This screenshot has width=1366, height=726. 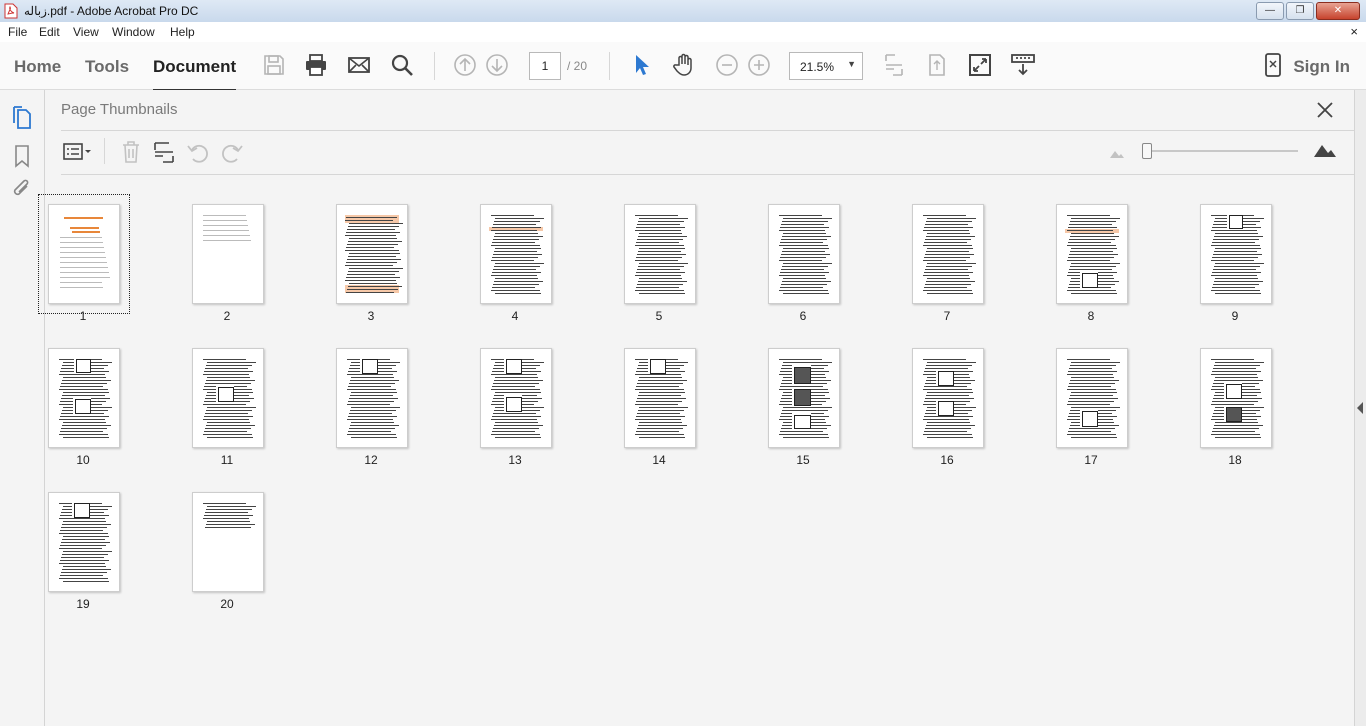 I want to click on page-down-icon, so click(x=497, y=65).